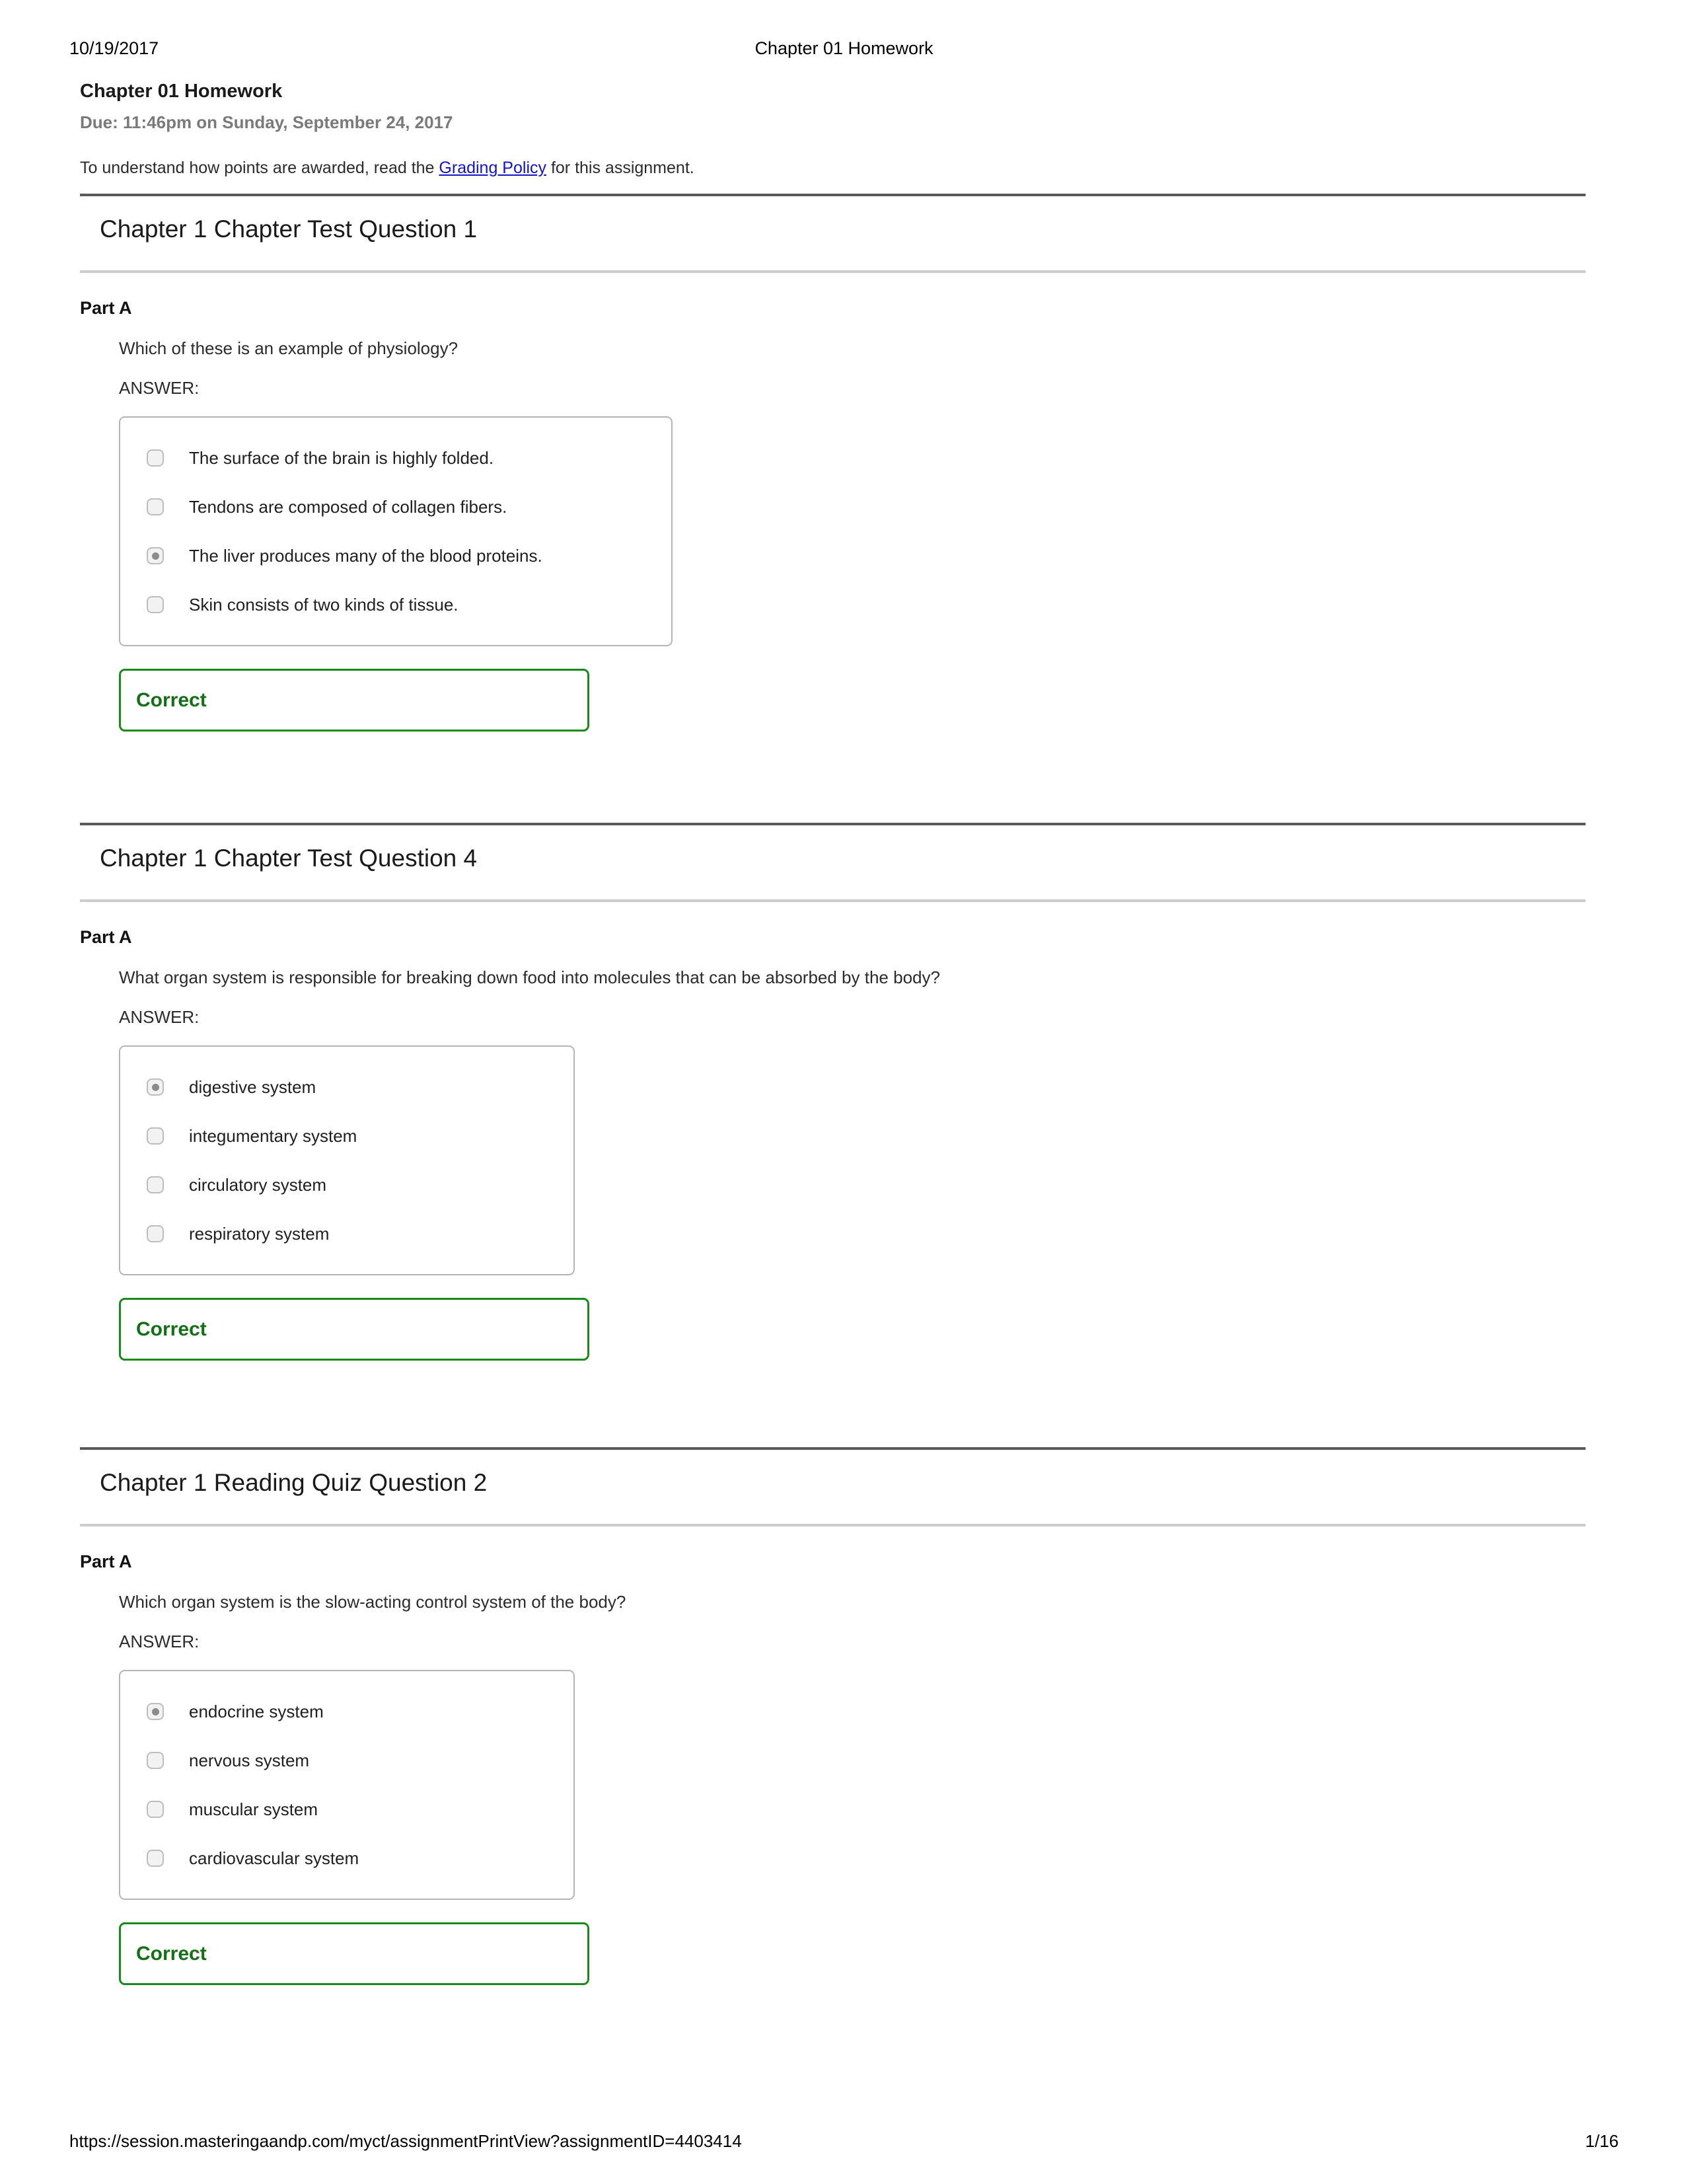 The height and width of the screenshot is (2184, 1688). Describe the element at coordinates (250, 1760) in the screenshot. I see `option-label: nervous system` at that location.